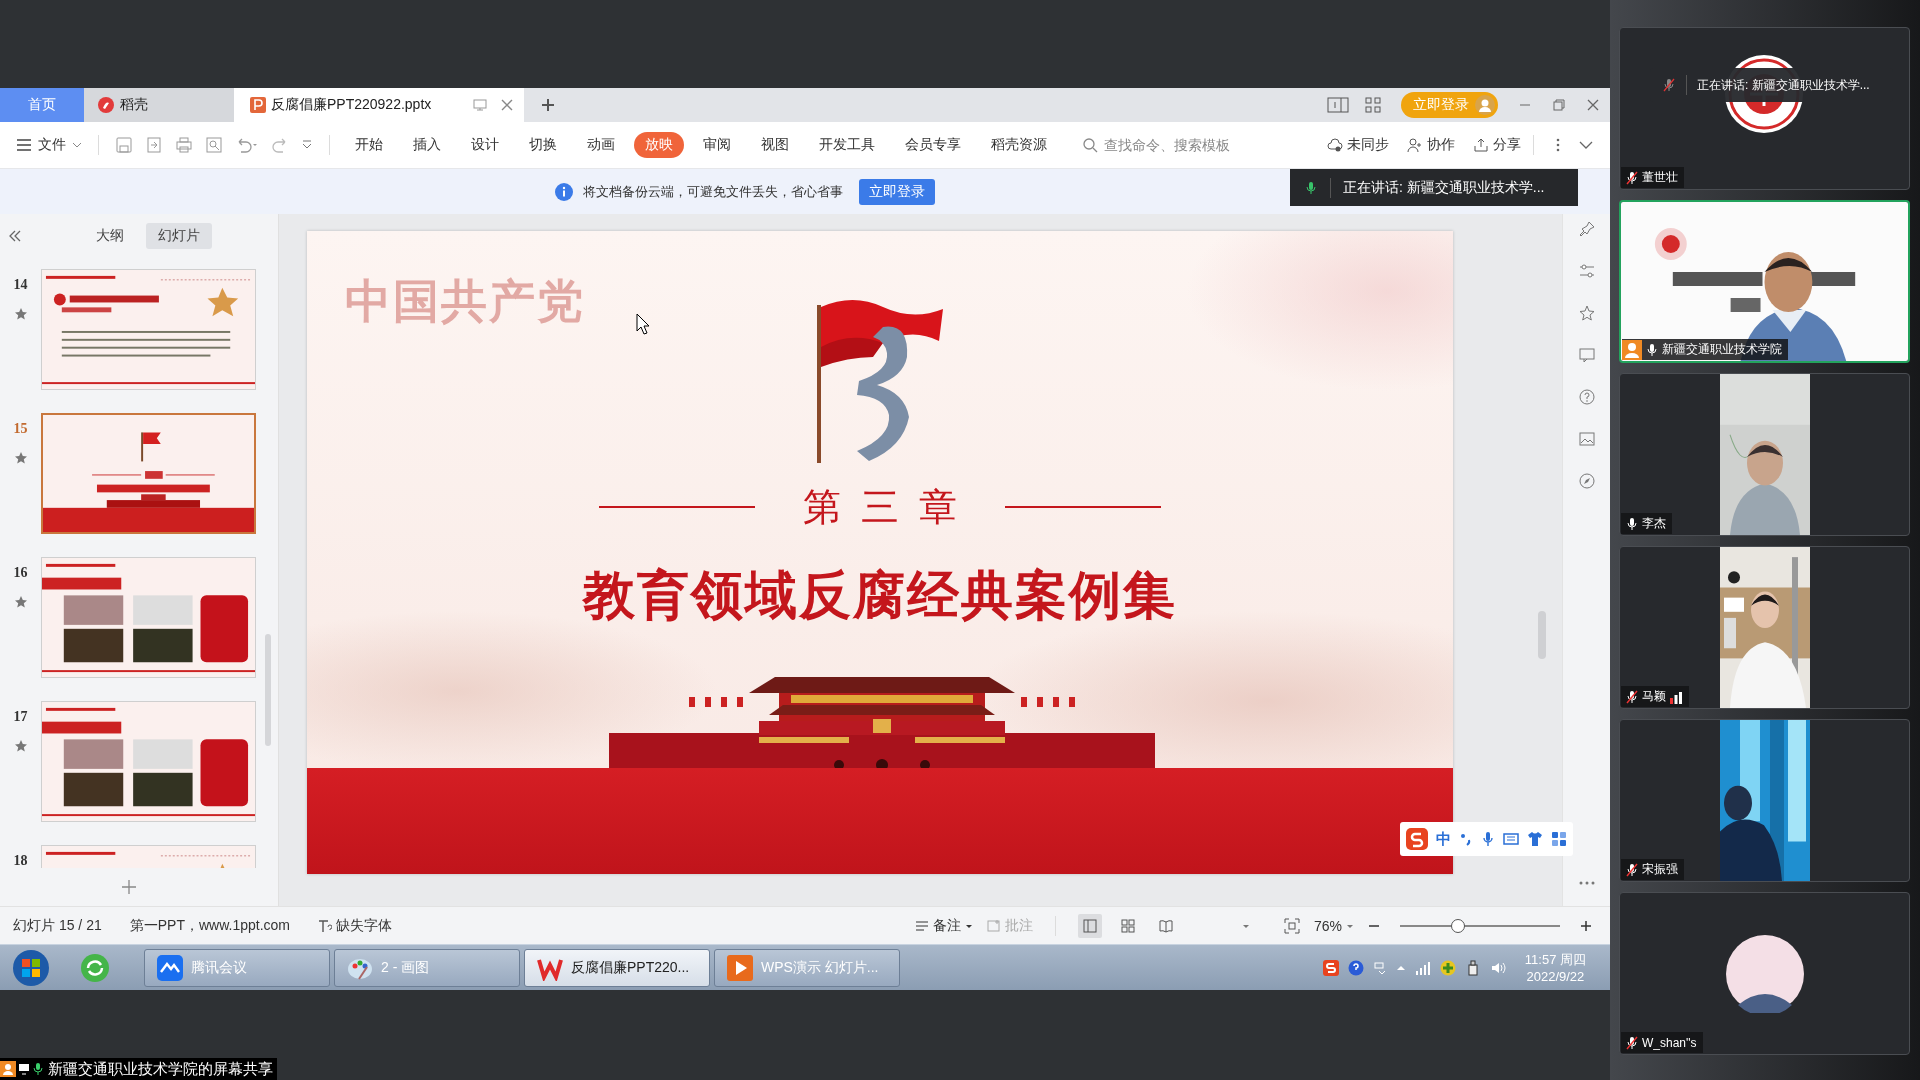  Describe the element at coordinates (480, 105) in the screenshot. I see `monitor-icon` at that location.